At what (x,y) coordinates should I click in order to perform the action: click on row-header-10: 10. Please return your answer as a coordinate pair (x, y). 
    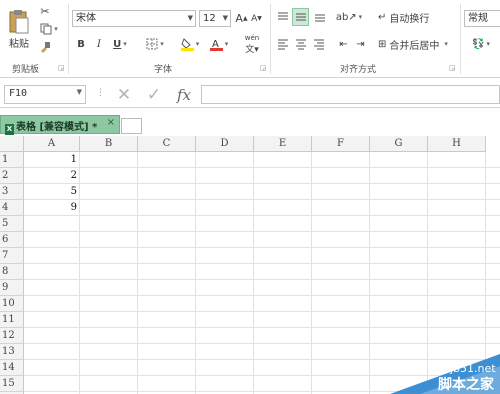
    Looking at the image, I should click on (12, 304).